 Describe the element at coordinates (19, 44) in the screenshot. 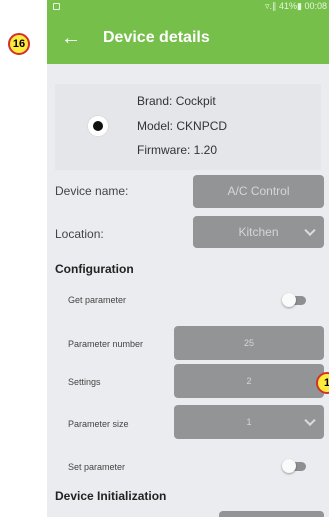

I see `annotation-marker-left: 16` at that location.